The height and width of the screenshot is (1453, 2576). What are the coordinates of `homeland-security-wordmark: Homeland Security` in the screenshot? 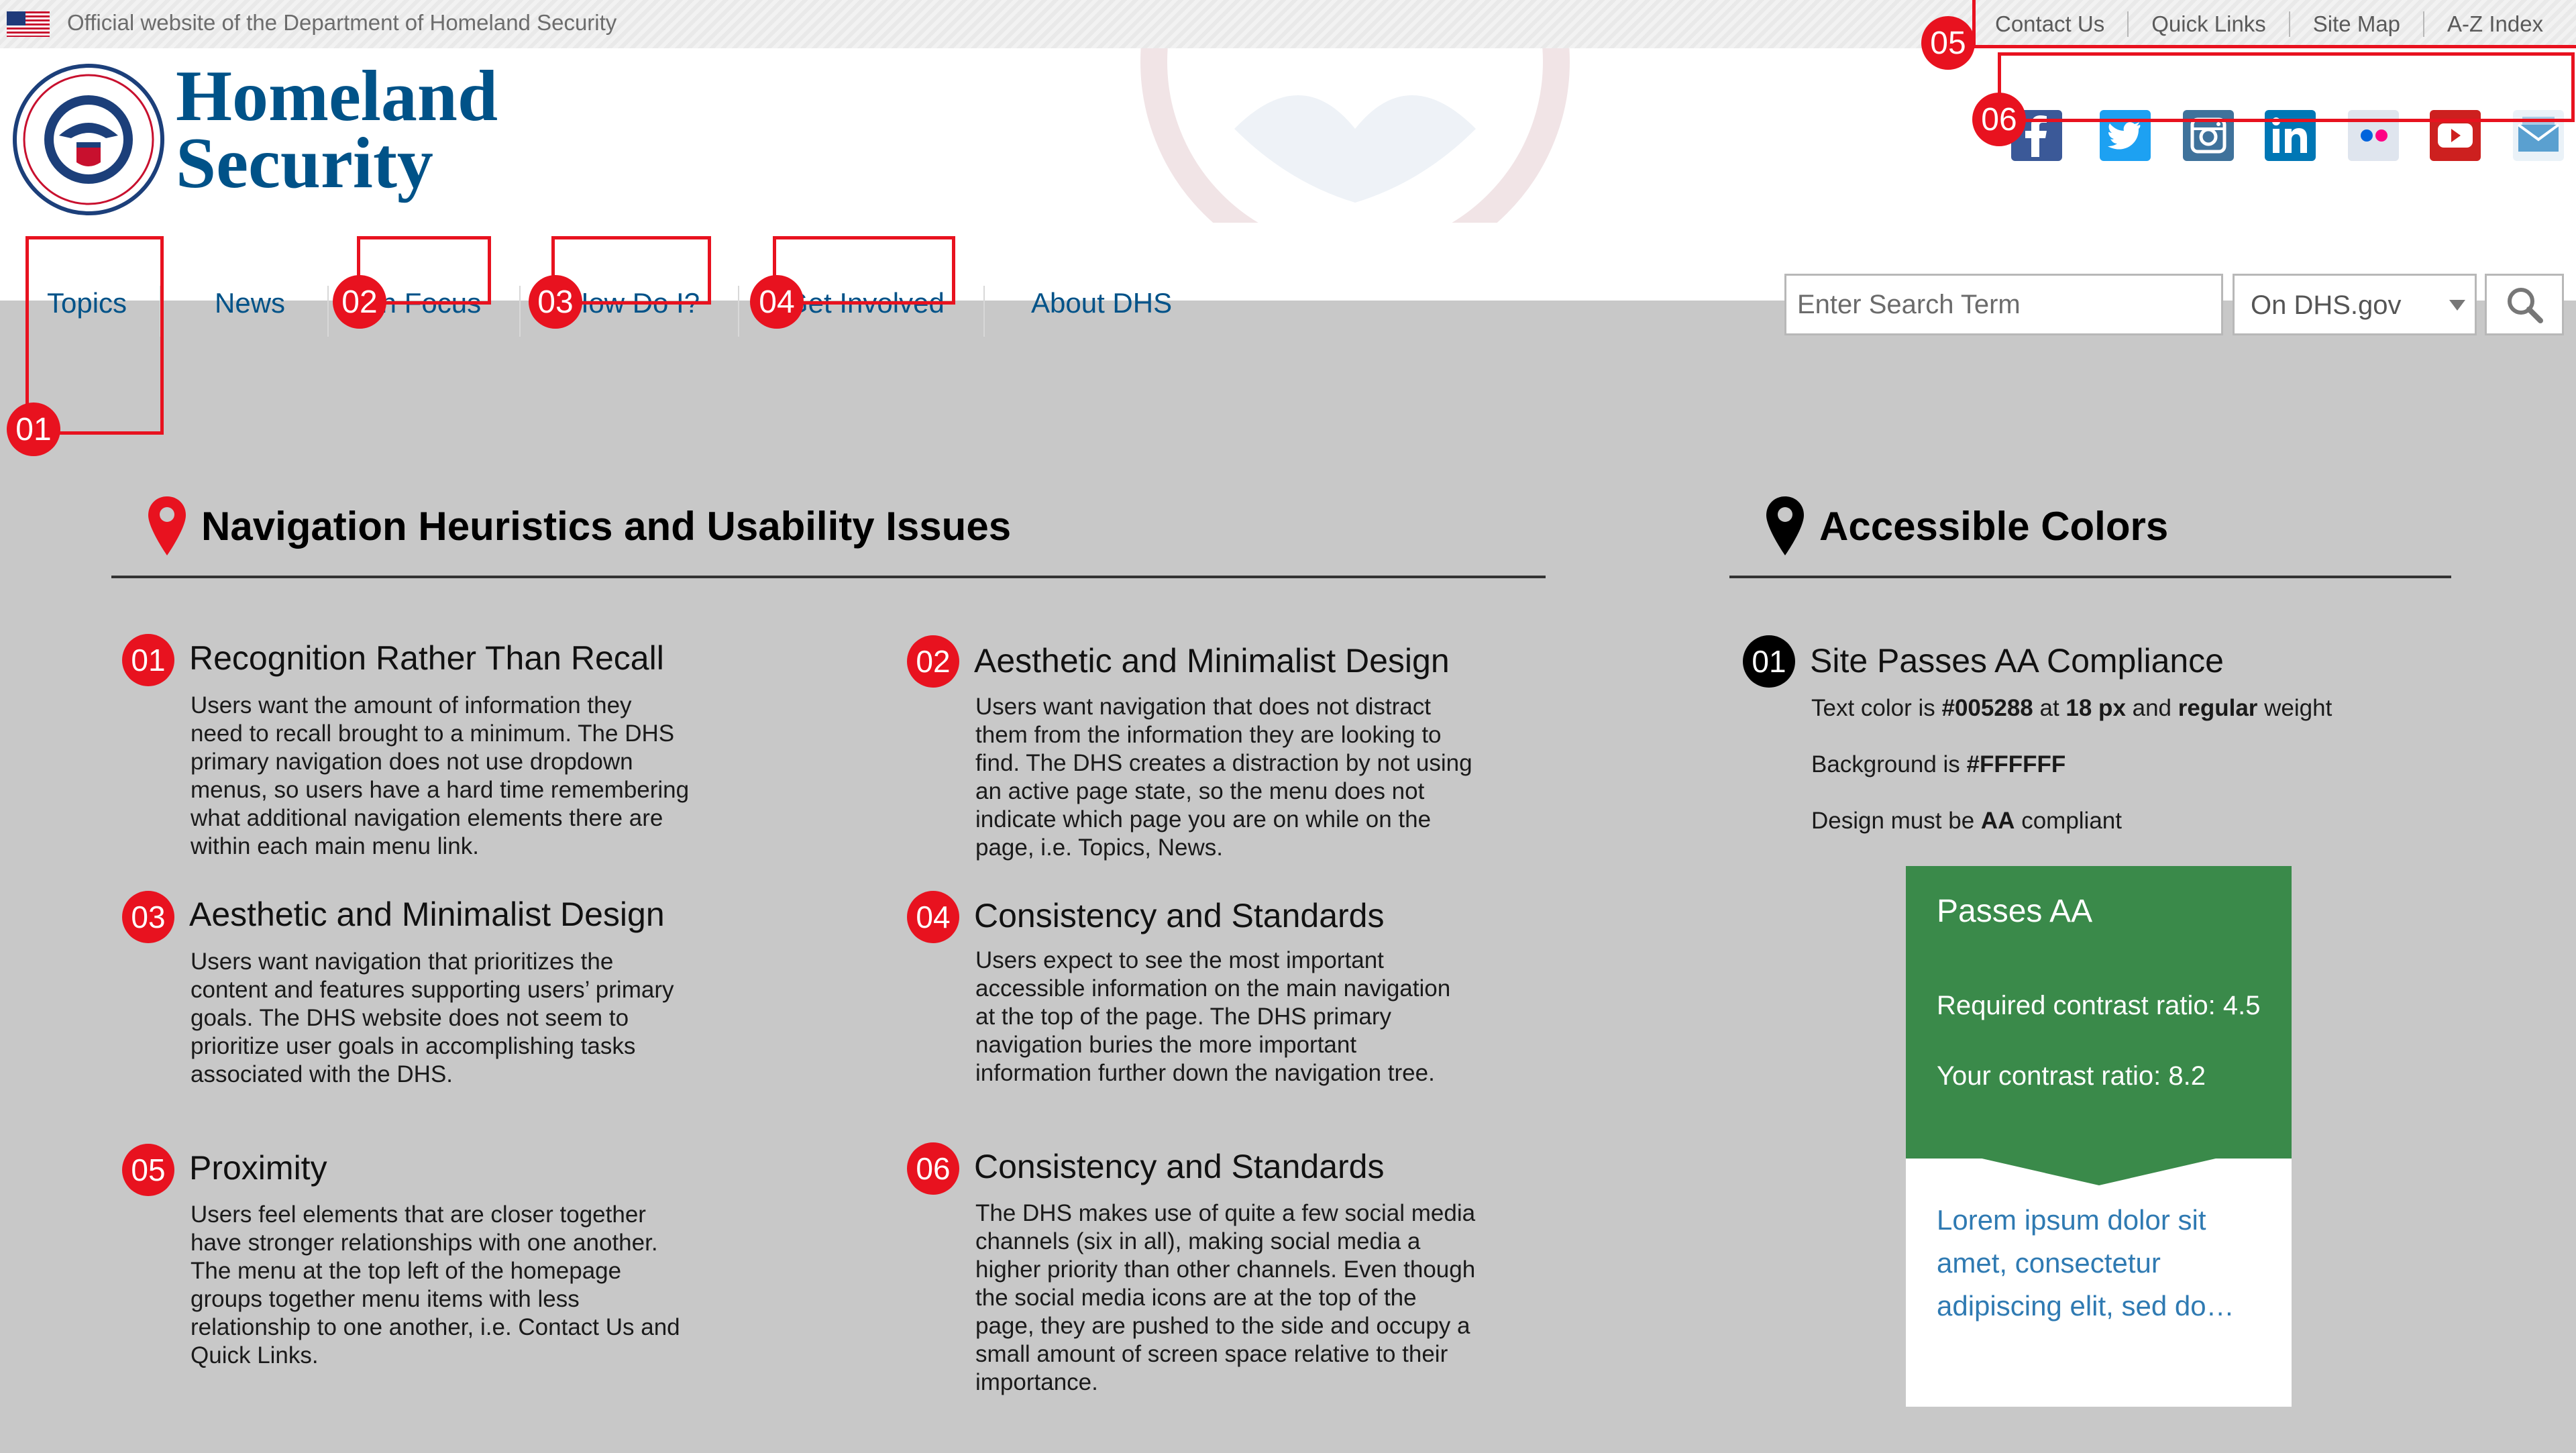 It's located at (337, 130).